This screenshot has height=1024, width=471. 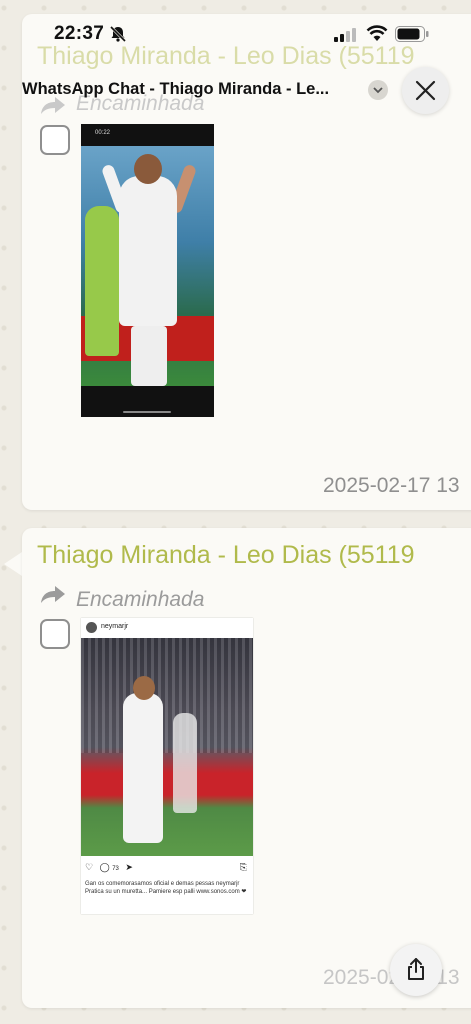 What do you see at coordinates (377, 33) in the screenshot?
I see `wifi-icon` at bounding box center [377, 33].